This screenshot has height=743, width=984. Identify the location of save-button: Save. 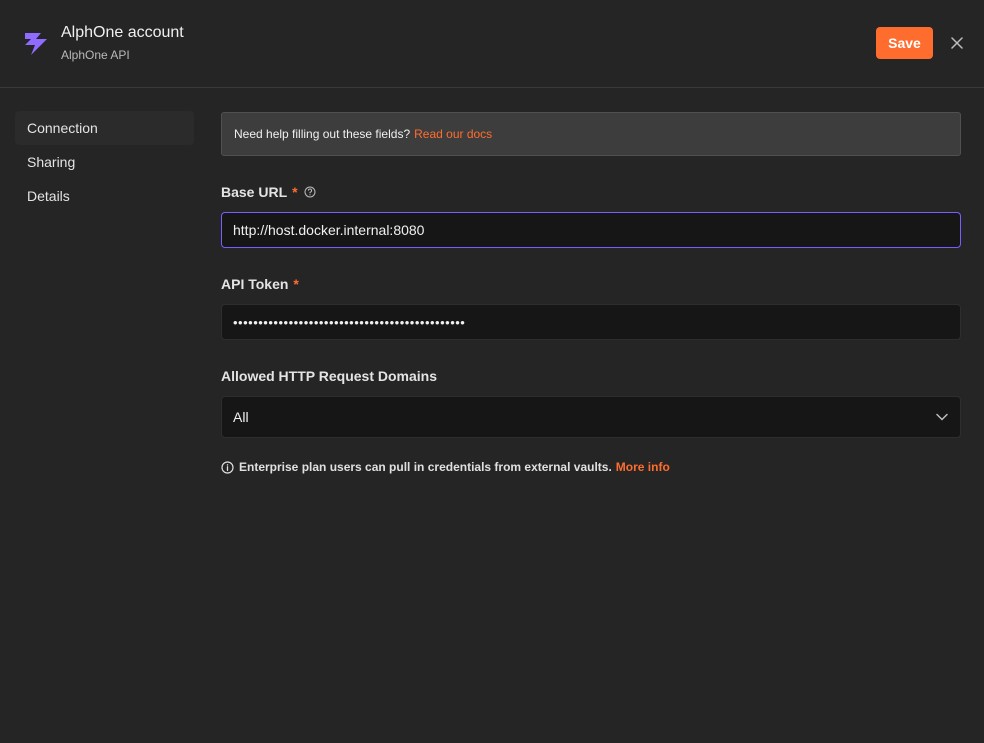
(904, 43).